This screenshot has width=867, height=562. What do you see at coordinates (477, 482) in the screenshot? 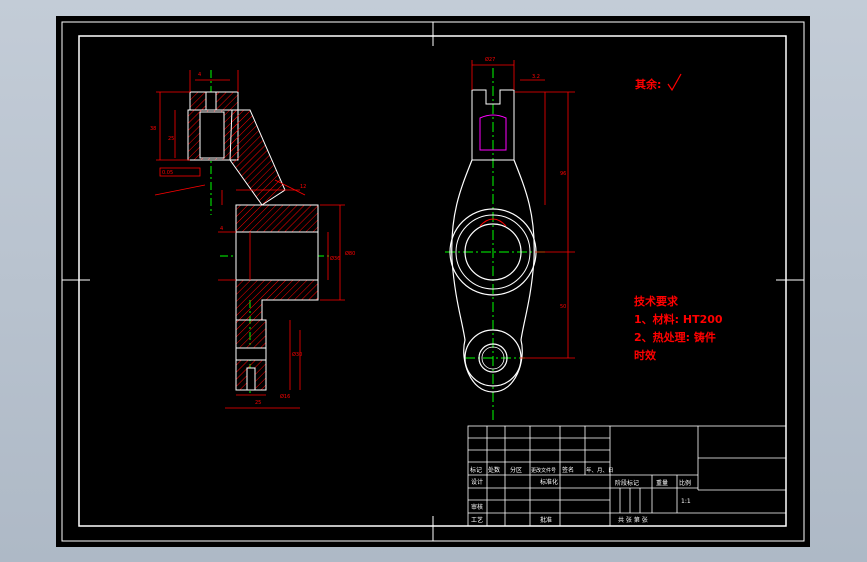
I see `tb-design: 设计` at bounding box center [477, 482].